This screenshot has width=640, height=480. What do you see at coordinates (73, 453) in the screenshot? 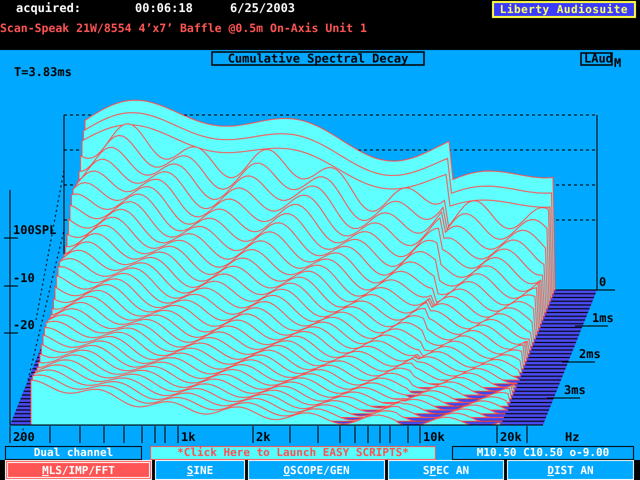
I see `channel-mode: Dual channel` at bounding box center [73, 453].